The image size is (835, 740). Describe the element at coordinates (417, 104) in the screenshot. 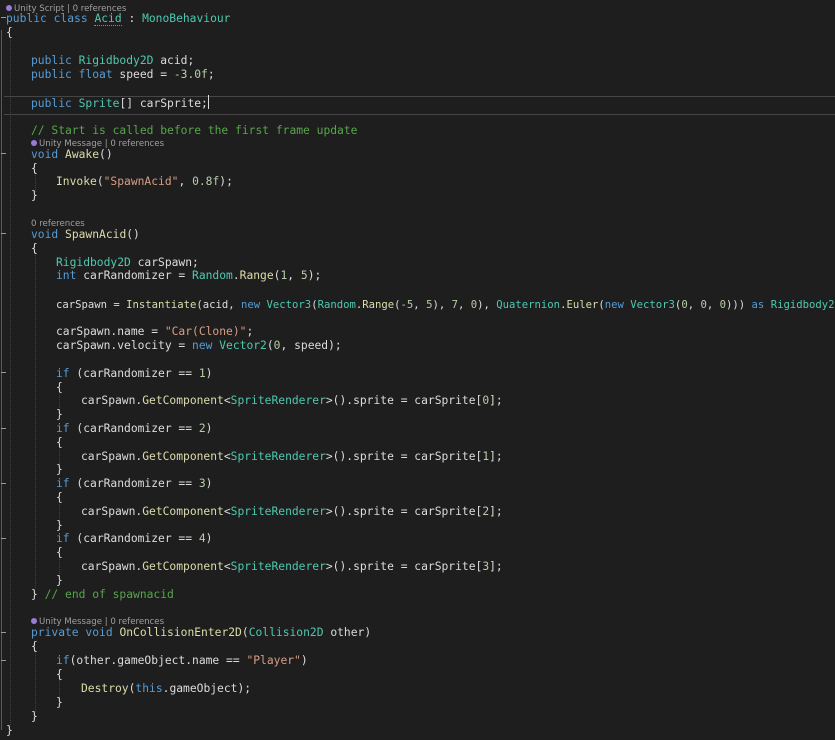

I see `code-line: public Sprite[] carSprite;` at that location.